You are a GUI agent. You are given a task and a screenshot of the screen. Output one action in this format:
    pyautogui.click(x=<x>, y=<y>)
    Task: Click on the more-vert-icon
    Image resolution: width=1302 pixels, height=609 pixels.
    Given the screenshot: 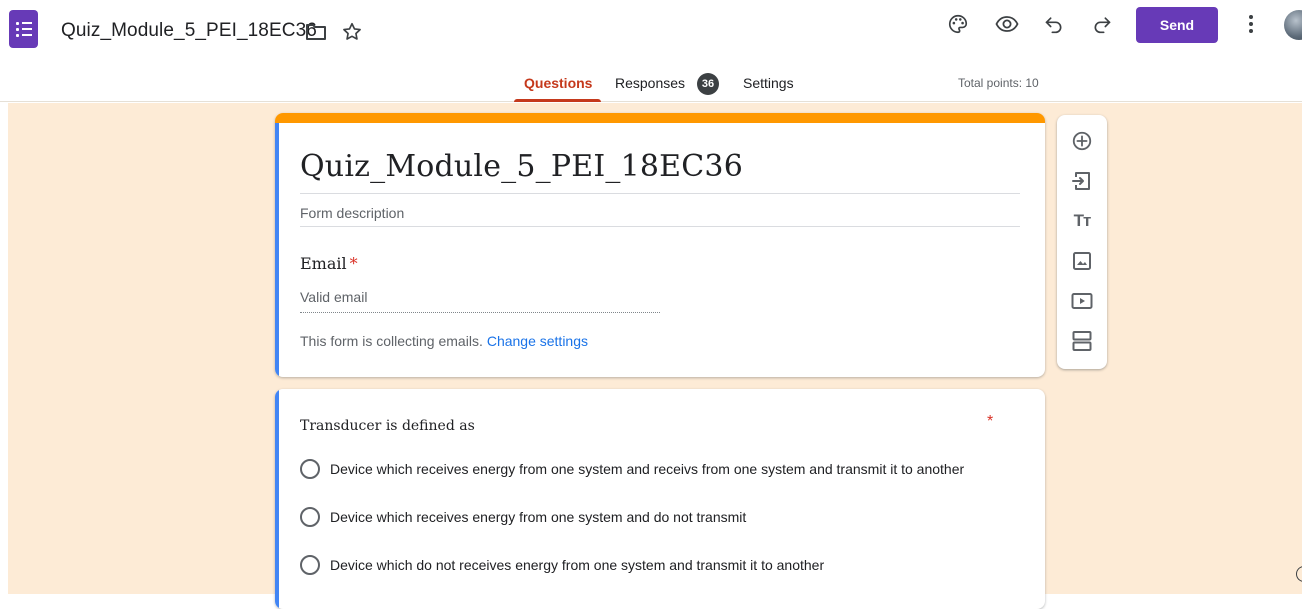 What is the action you would take?
    pyautogui.click(x=1251, y=24)
    